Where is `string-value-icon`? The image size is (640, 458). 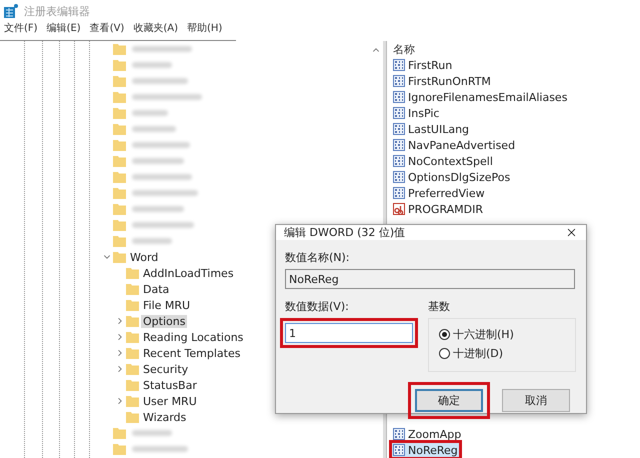 string-value-icon is located at coordinates (399, 209).